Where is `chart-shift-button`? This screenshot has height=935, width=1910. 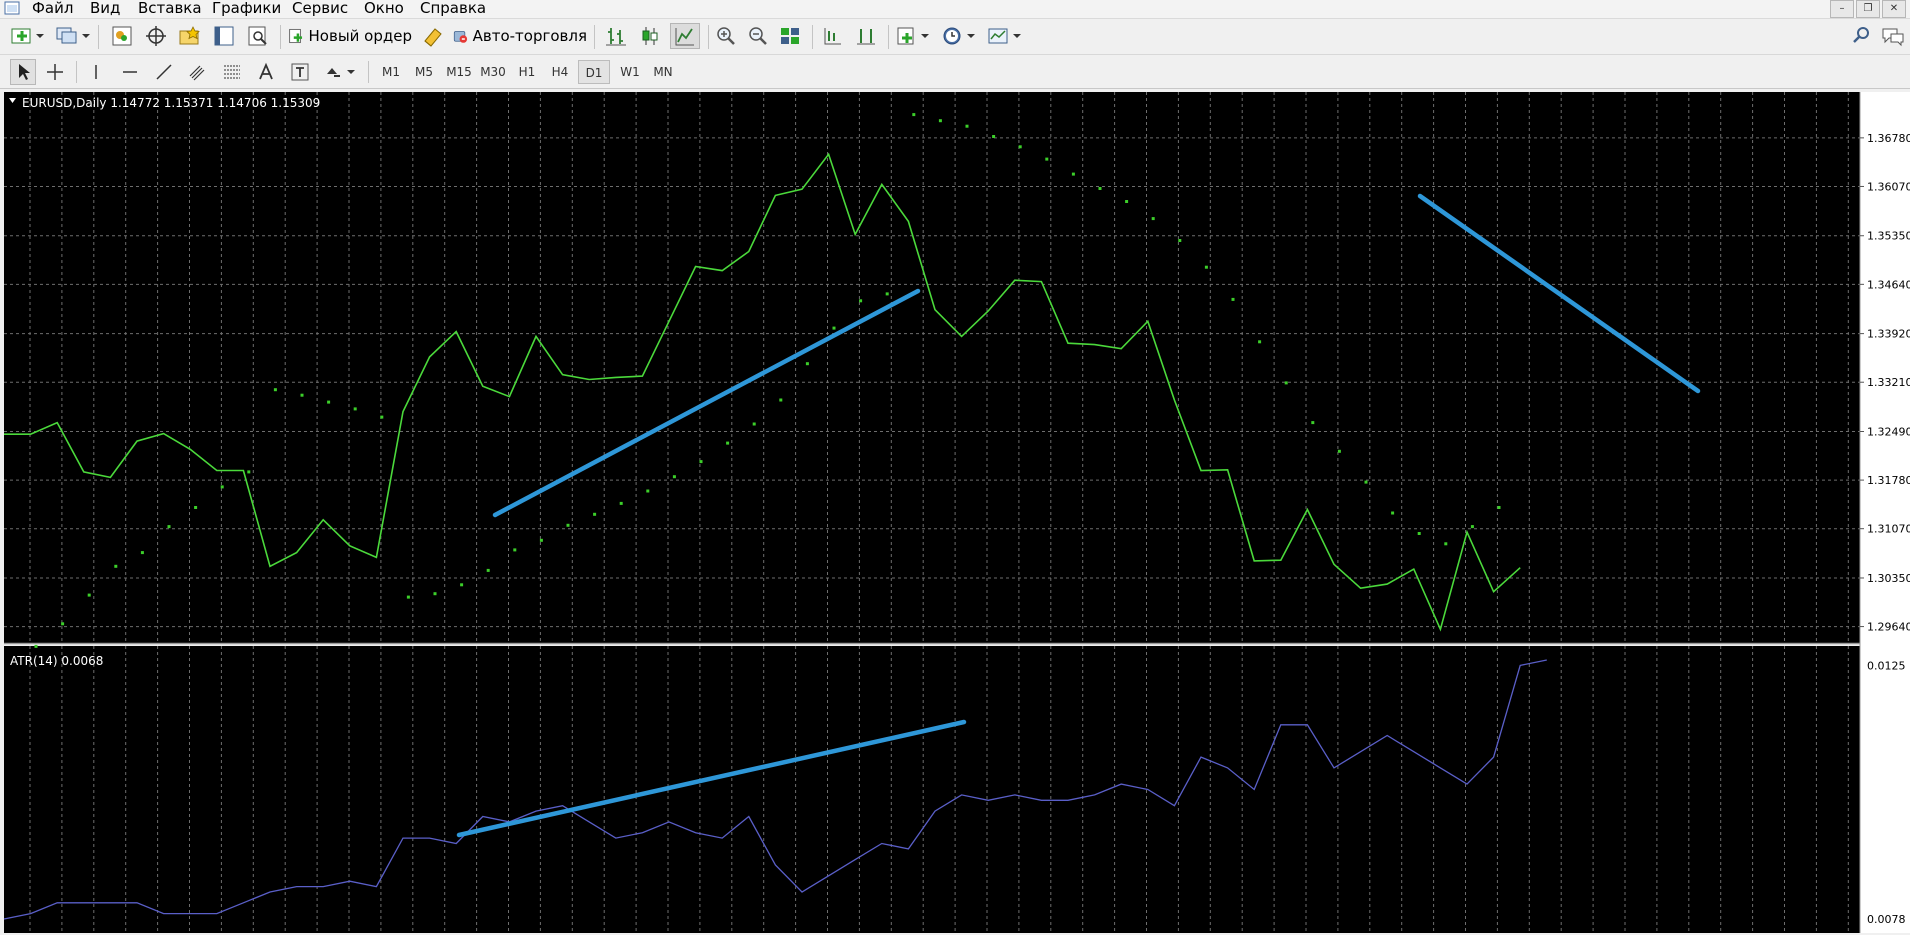
chart-shift-button is located at coordinates (832, 36).